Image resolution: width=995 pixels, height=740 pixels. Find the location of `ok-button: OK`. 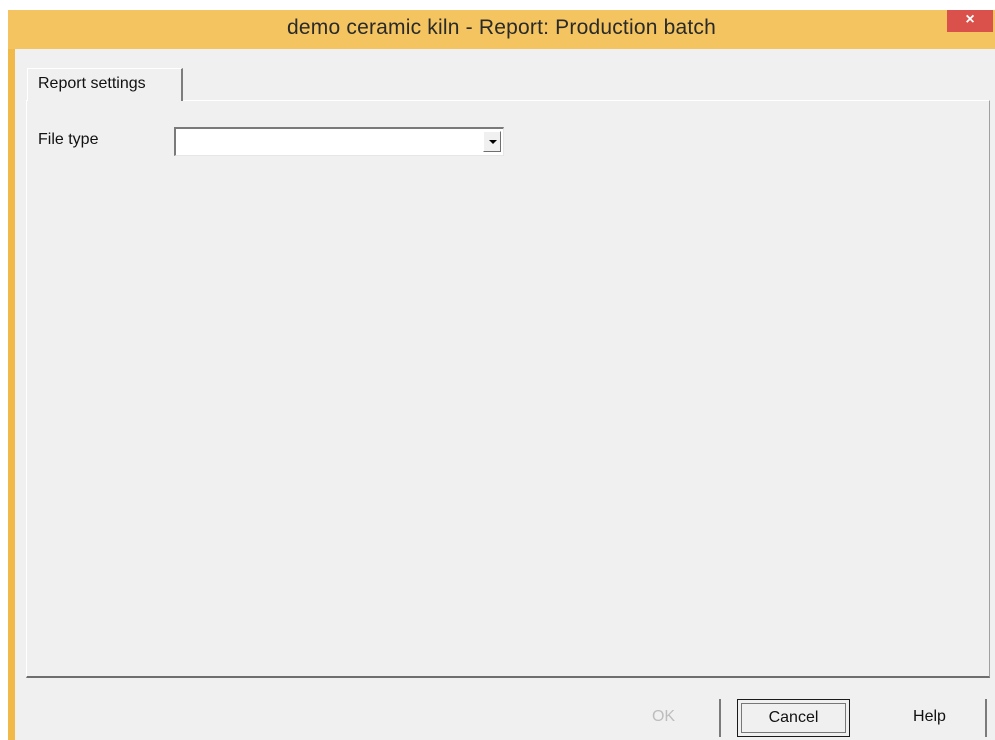

ok-button: OK is located at coordinates (664, 718).